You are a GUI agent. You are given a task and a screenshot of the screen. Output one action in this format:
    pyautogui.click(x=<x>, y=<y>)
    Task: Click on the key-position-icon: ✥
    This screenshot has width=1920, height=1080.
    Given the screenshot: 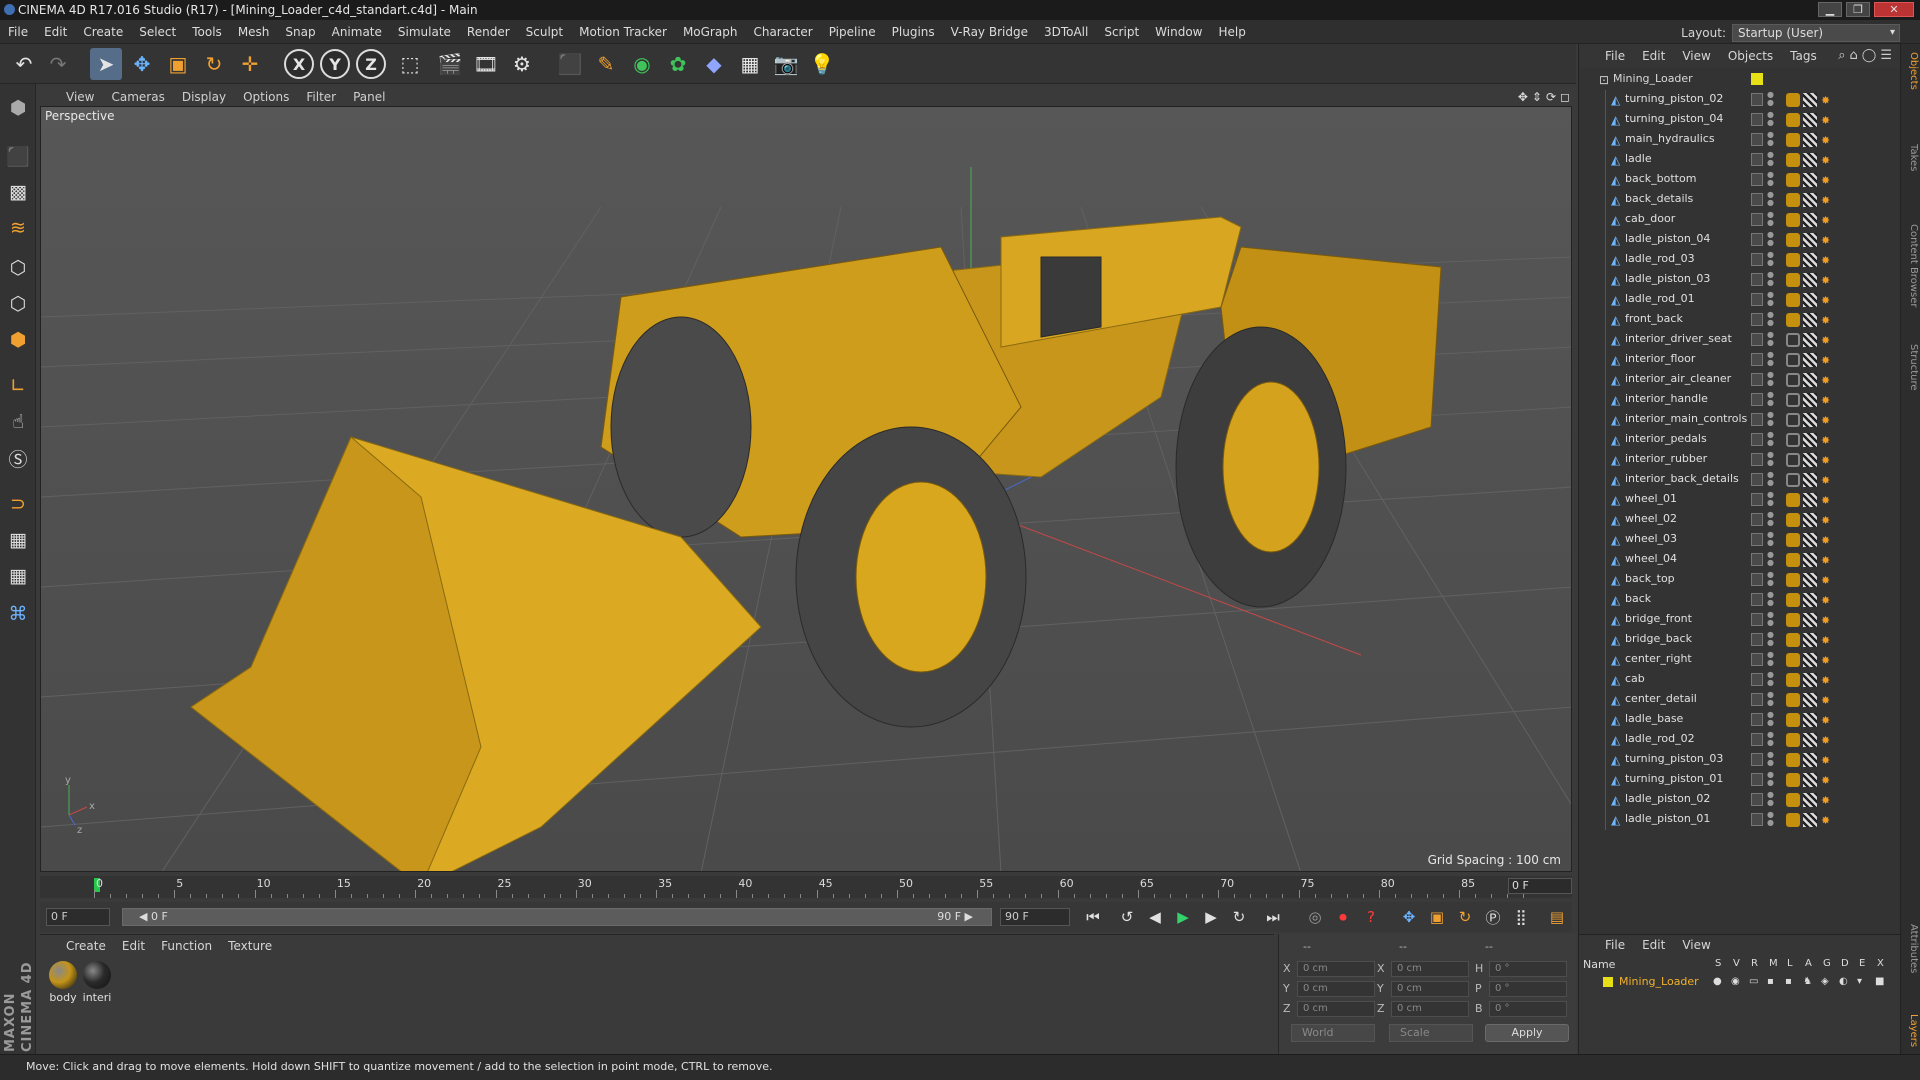 What is the action you would take?
    pyautogui.click(x=1409, y=917)
    